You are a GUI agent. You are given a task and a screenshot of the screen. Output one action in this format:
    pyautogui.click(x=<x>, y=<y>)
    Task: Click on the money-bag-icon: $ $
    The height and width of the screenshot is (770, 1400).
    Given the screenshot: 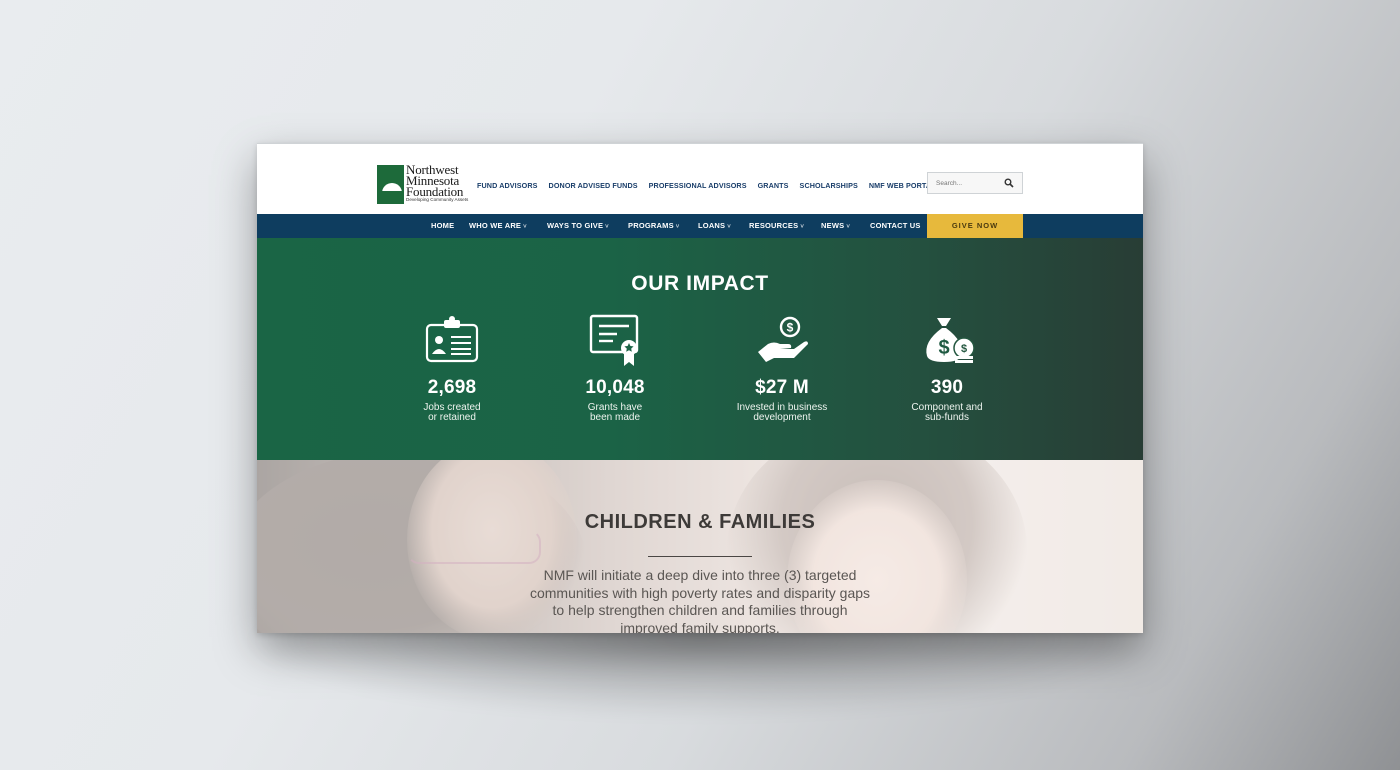 What is the action you would take?
    pyautogui.click(x=950, y=340)
    